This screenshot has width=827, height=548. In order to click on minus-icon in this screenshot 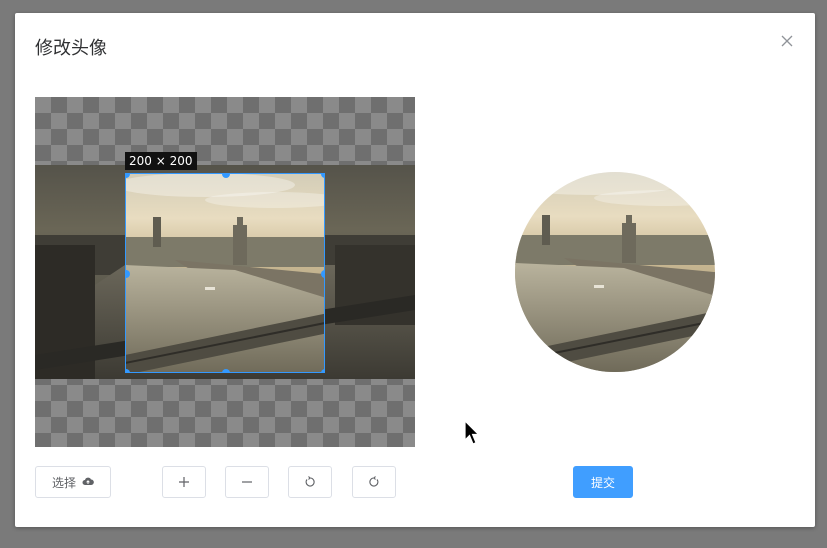, I will do `click(247, 482)`.